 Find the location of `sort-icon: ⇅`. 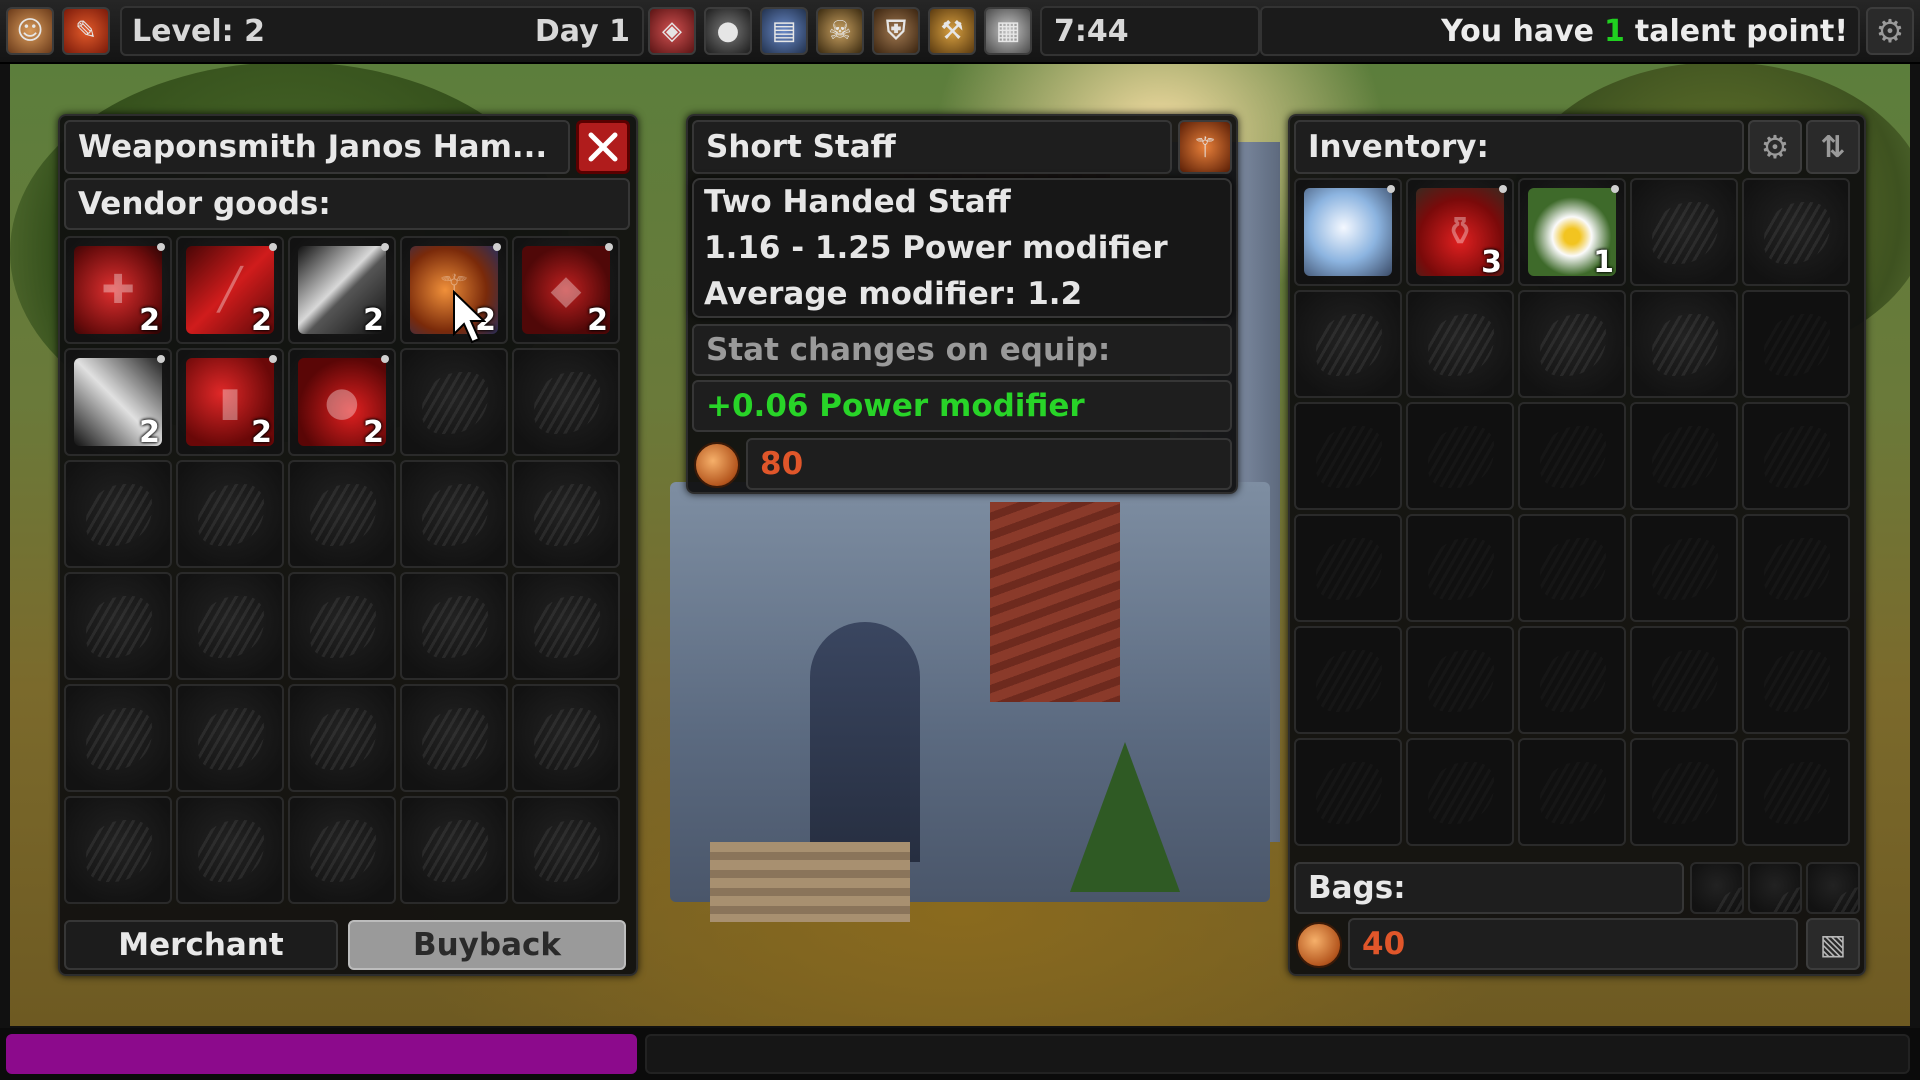

sort-icon: ⇅ is located at coordinates (1833, 147).